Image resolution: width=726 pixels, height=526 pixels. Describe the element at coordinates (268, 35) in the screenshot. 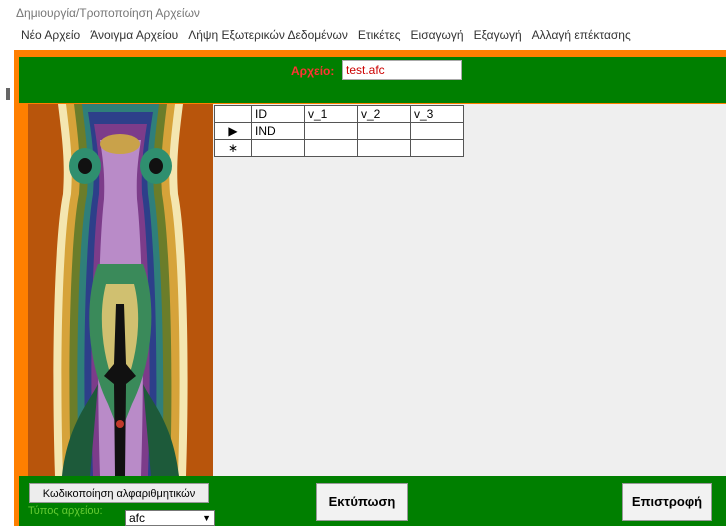

I see `menu-get-external-data: Λήψη Εξωτερικών Δεδομένων` at that location.